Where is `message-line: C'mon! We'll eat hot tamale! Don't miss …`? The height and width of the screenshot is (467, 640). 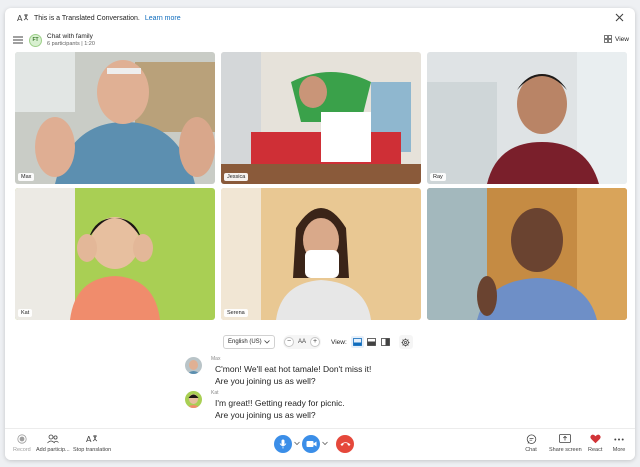
message-line: C'mon! We'll eat hot tamale! Don't miss … is located at coordinates (293, 369).